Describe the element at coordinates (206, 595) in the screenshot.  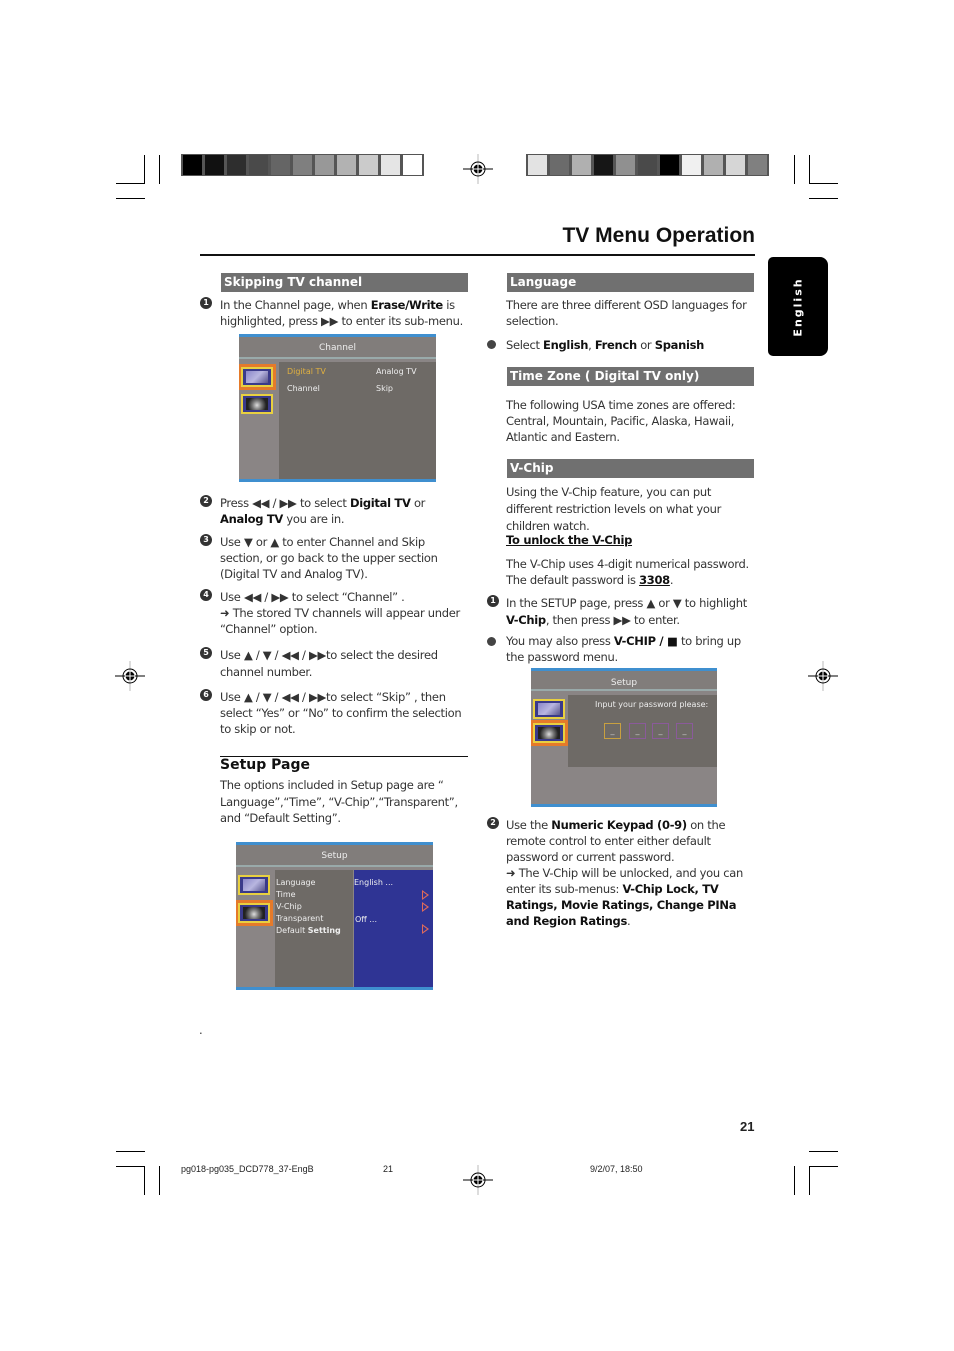
I see `step-number: 4` at that location.